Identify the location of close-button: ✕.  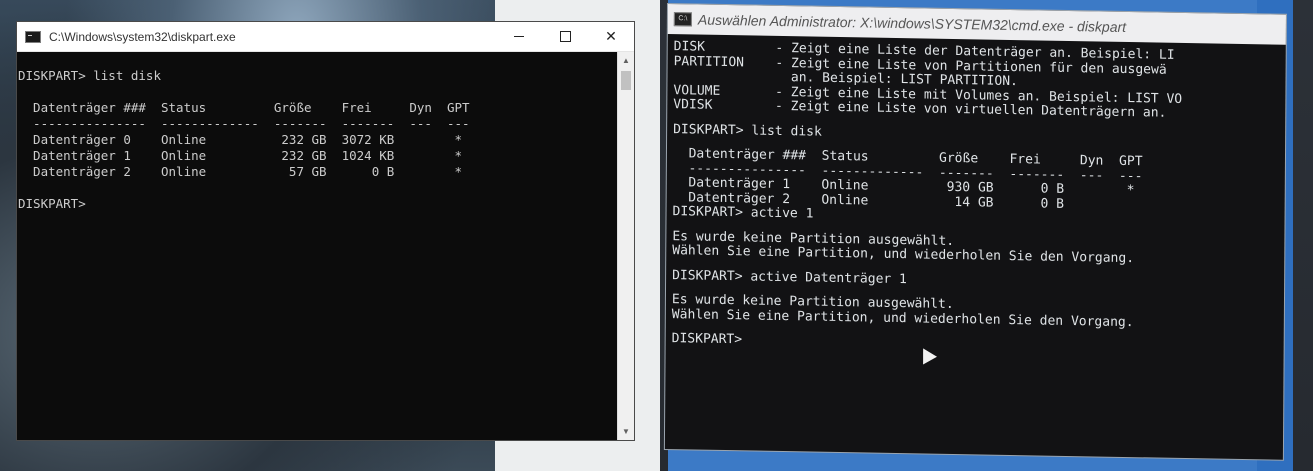
(611, 37).